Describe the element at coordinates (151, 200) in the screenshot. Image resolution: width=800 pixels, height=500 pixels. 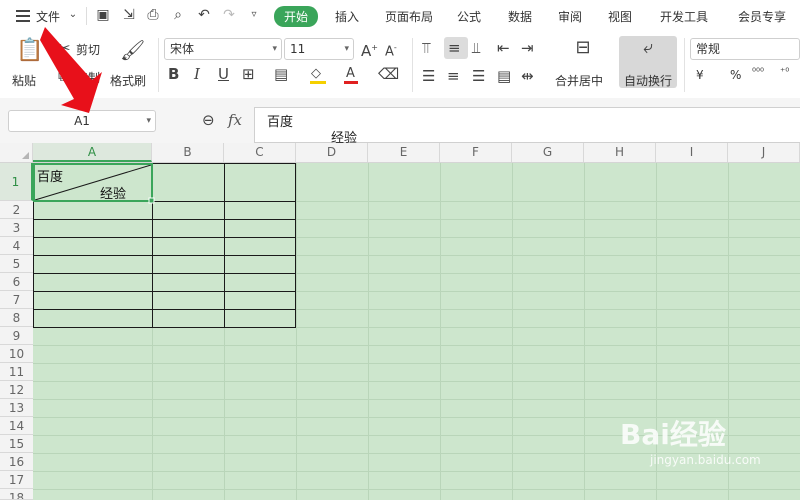
I see `fill-handle` at that location.